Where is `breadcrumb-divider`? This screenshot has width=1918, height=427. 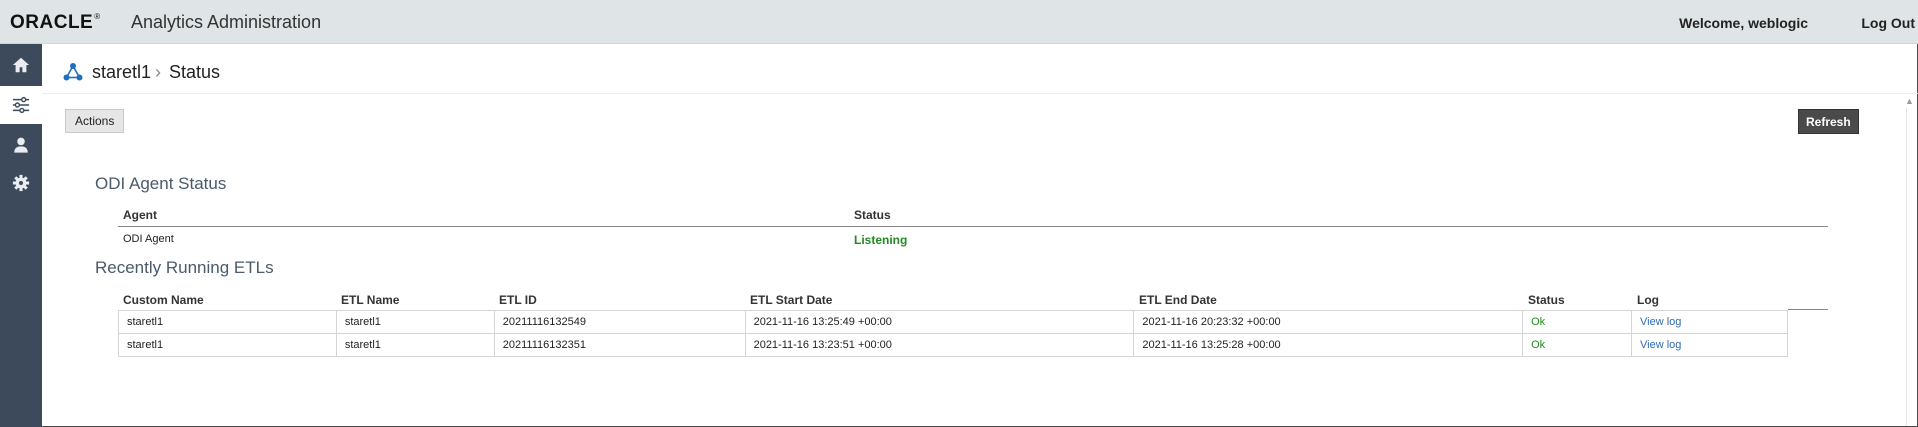 breadcrumb-divider is located at coordinates (980, 93).